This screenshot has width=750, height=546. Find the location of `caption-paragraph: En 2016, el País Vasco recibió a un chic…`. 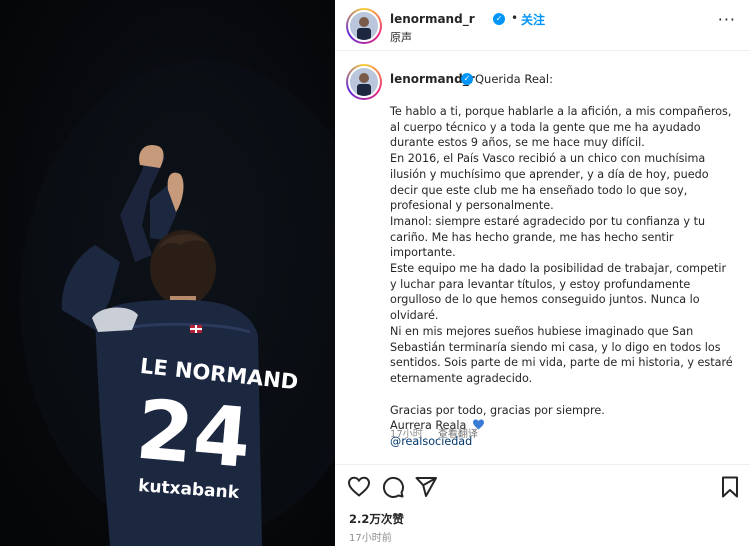

caption-paragraph: En 2016, el País Vasco recibió a un chic… is located at coordinates (549, 182).